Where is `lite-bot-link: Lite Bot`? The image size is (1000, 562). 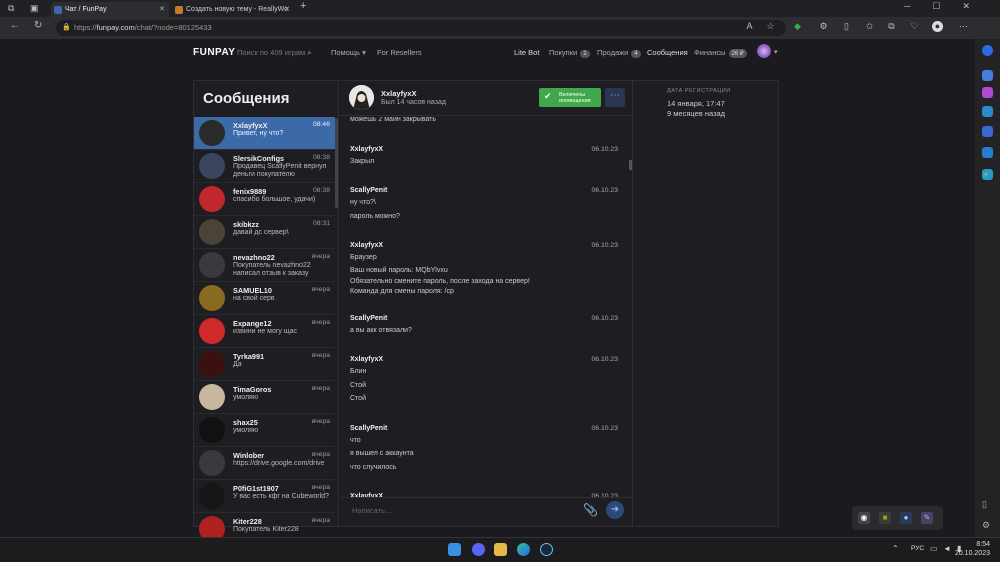
lite-bot-link: Lite Bot is located at coordinates (526, 52).